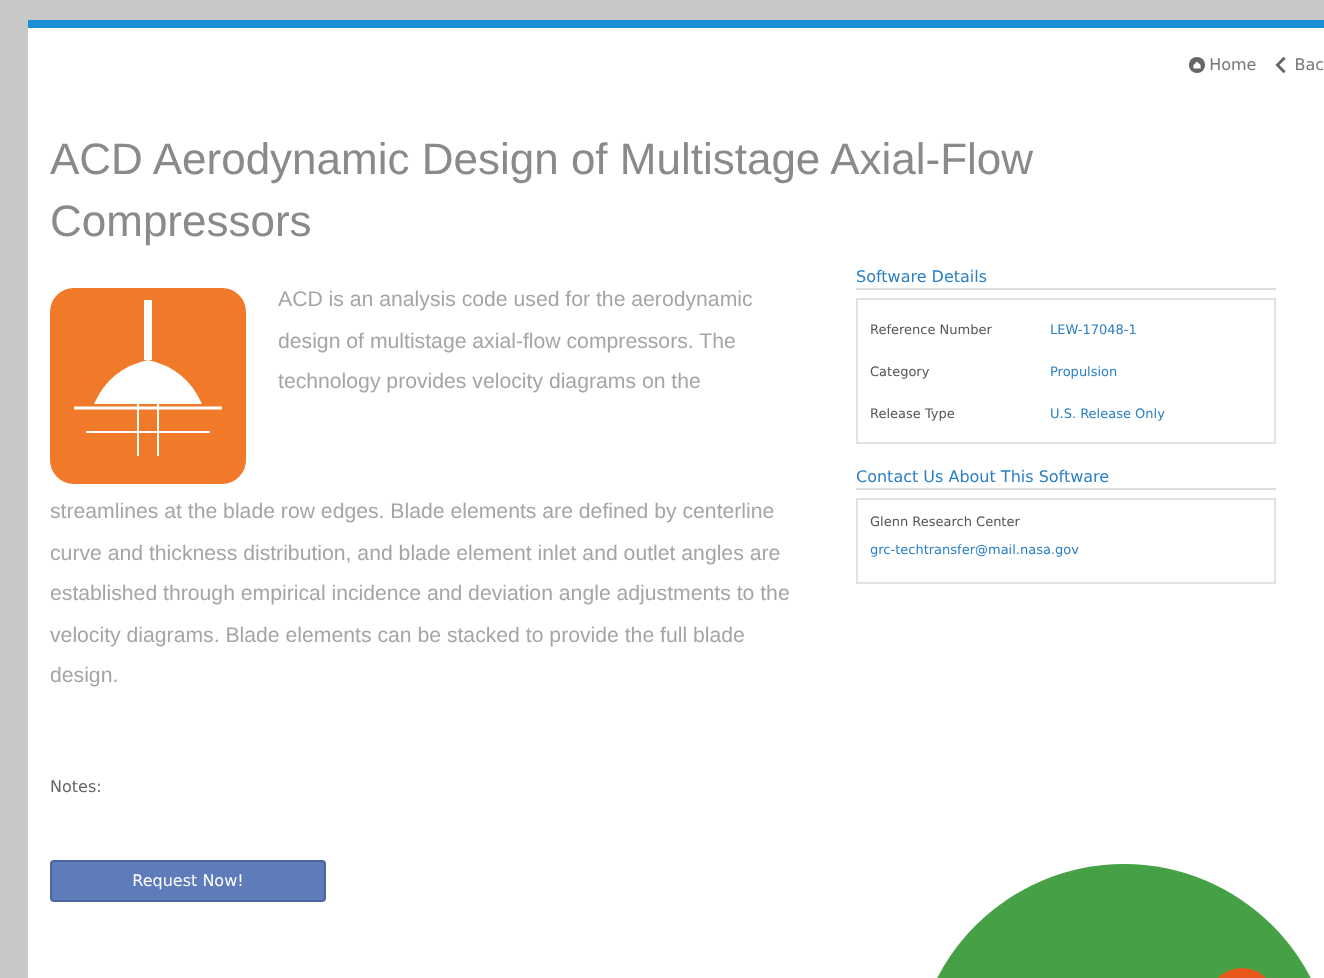 The width and height of the screenshot is (1324, 978). What do you see at coordinates (1298, 64) in the screenshot?
I see `nav-link: Bac` at bounding box center [1298, 64].